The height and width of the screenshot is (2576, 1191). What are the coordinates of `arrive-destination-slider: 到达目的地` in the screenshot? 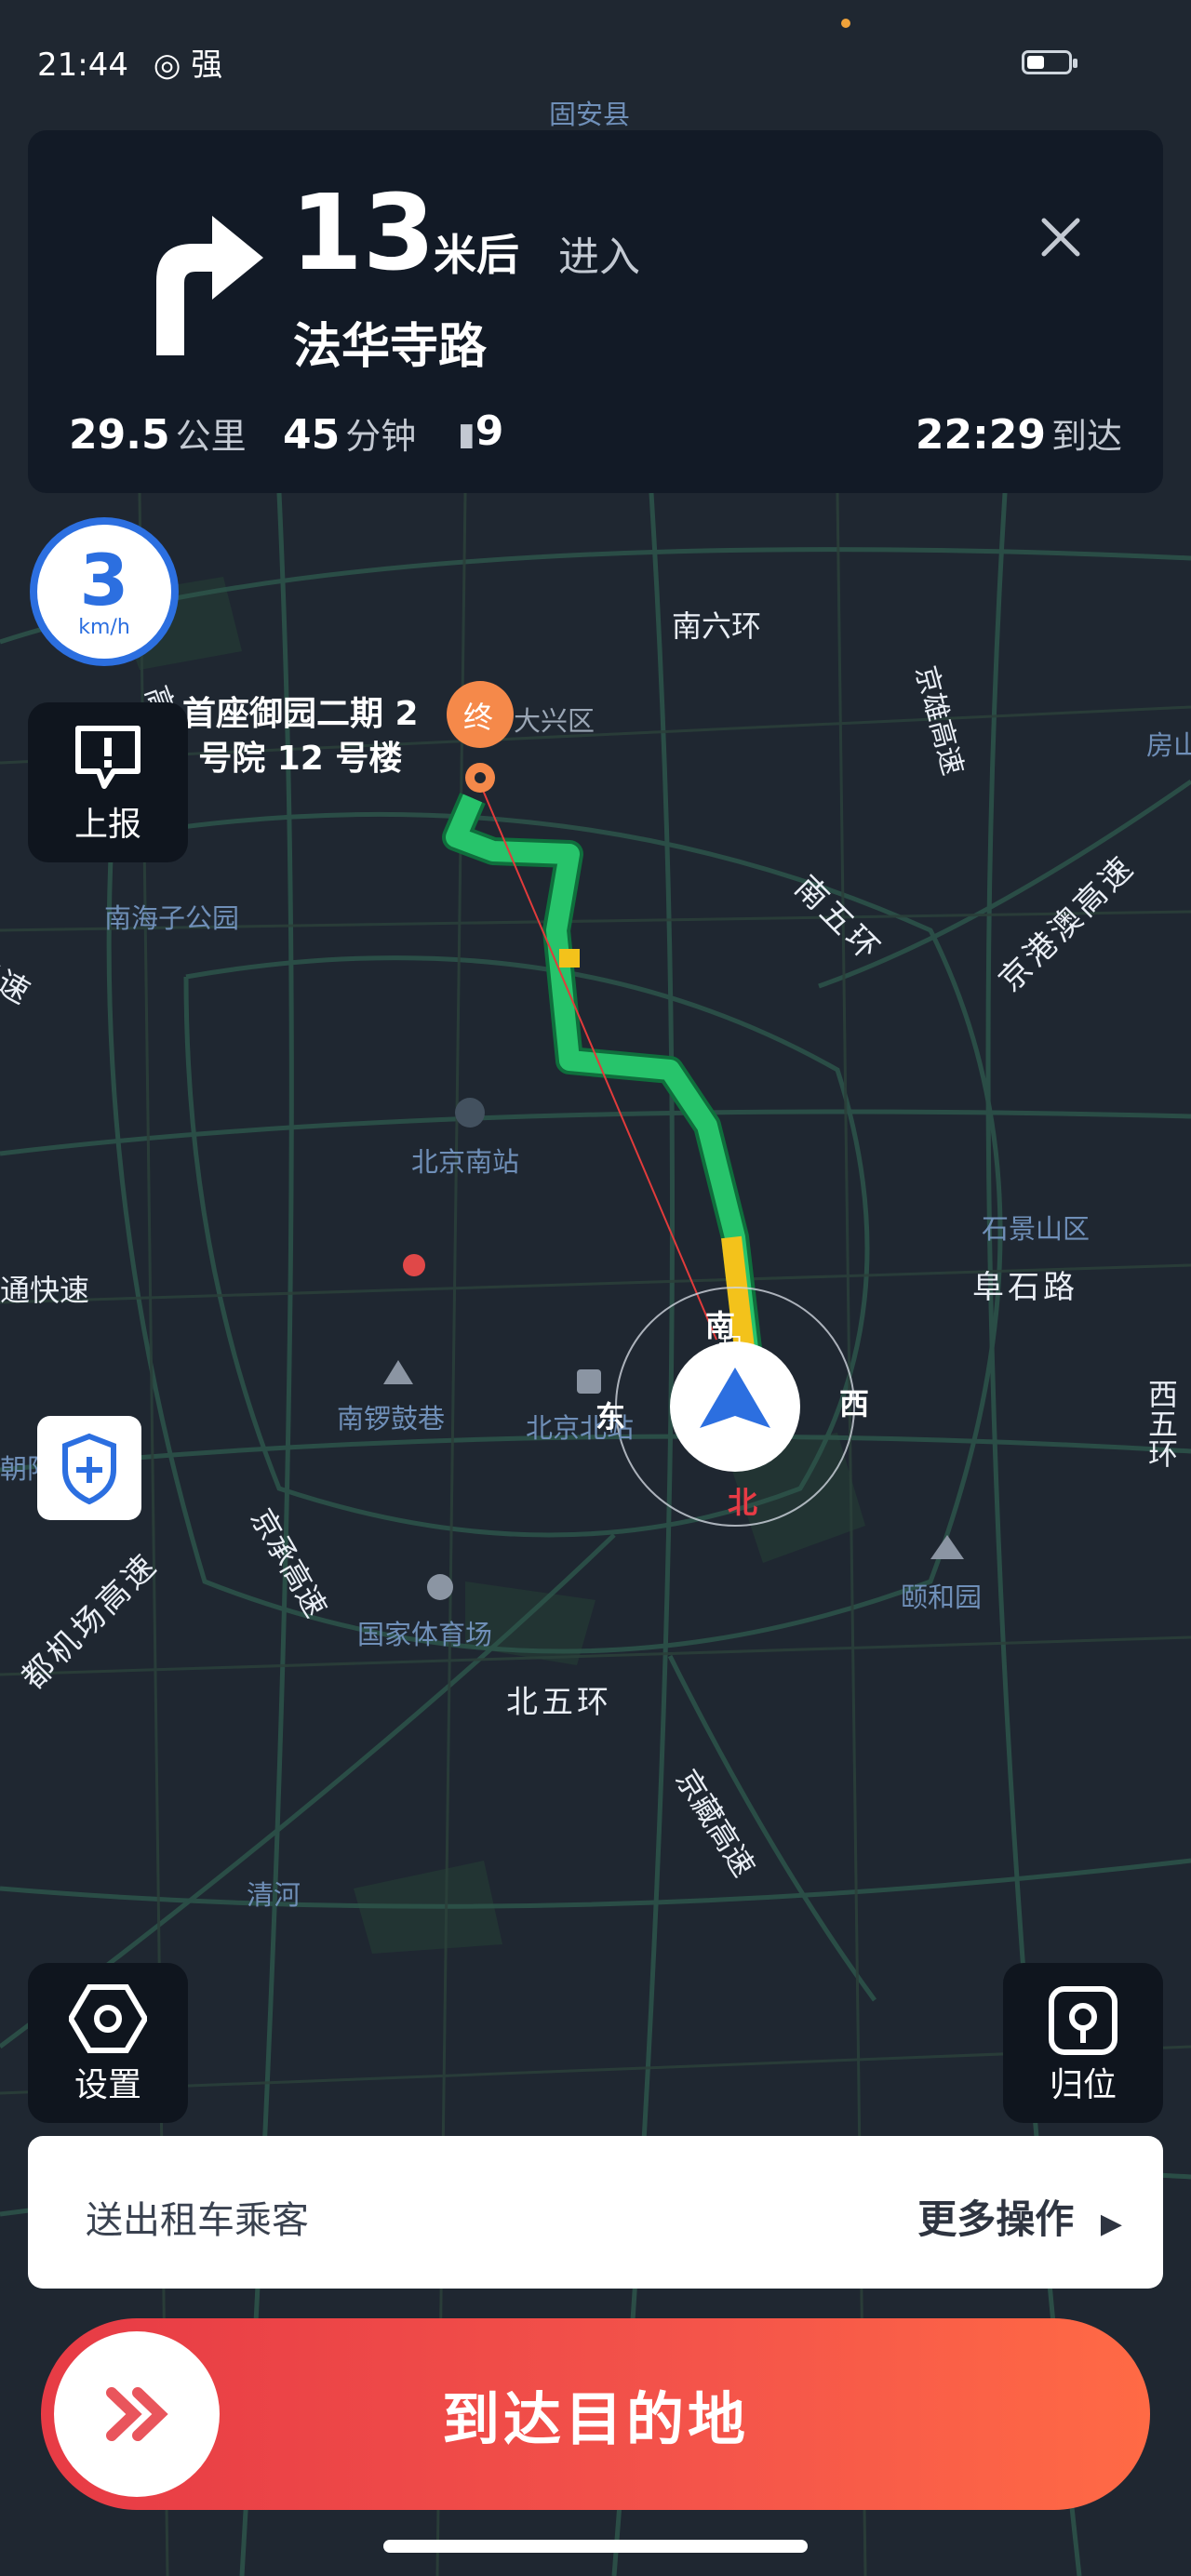 It's located at (595, 2414).